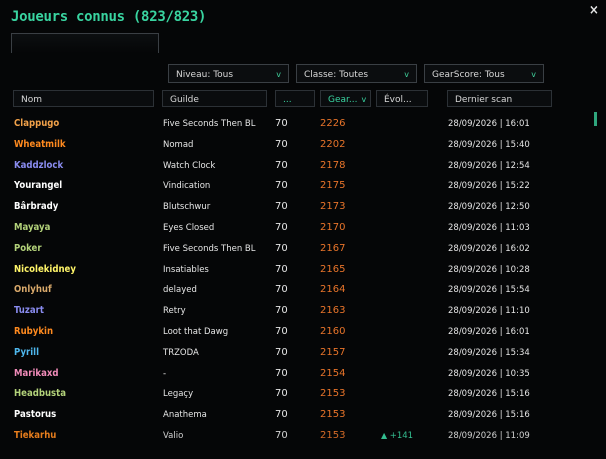 The image size is (606, 459). Describe the element at coordinates (333, 123) in the screenshot. I see `gearscore-value: 2226` at that location.